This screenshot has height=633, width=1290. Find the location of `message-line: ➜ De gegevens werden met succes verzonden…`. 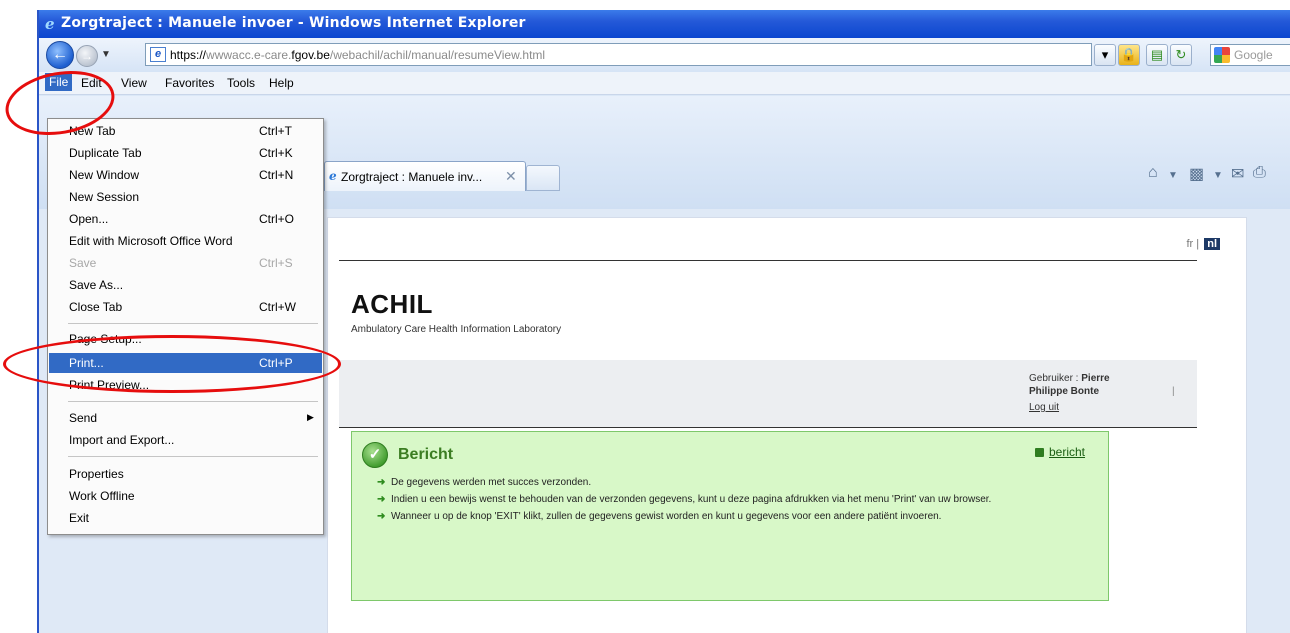

message-line: ➜ De gegevens werden met succes verzonden… is located at coordinates (484, 482).